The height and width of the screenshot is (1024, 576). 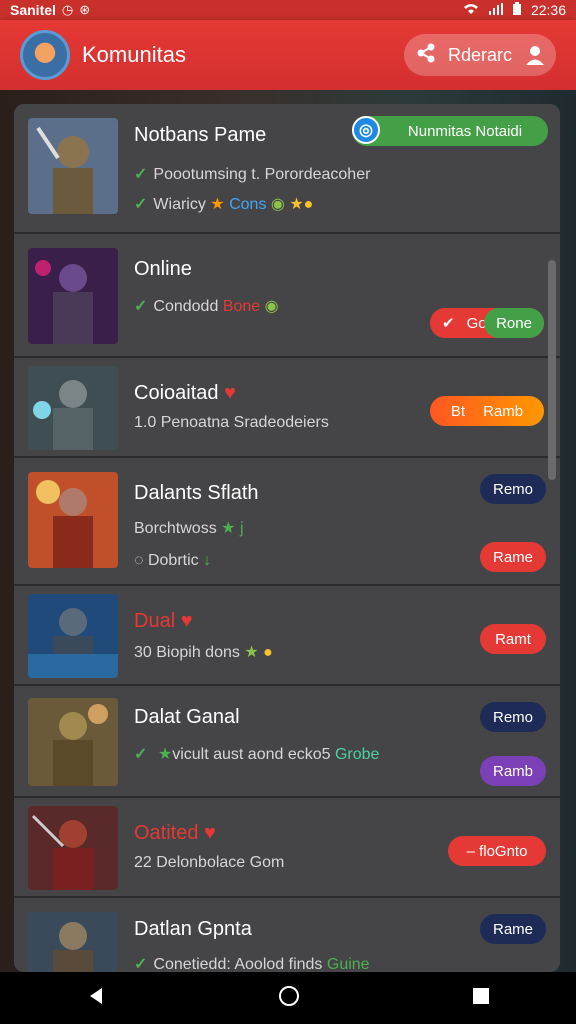 I want to click on item-subtitle: 22 Delonbolace Gom, so click(x=209, y=862).